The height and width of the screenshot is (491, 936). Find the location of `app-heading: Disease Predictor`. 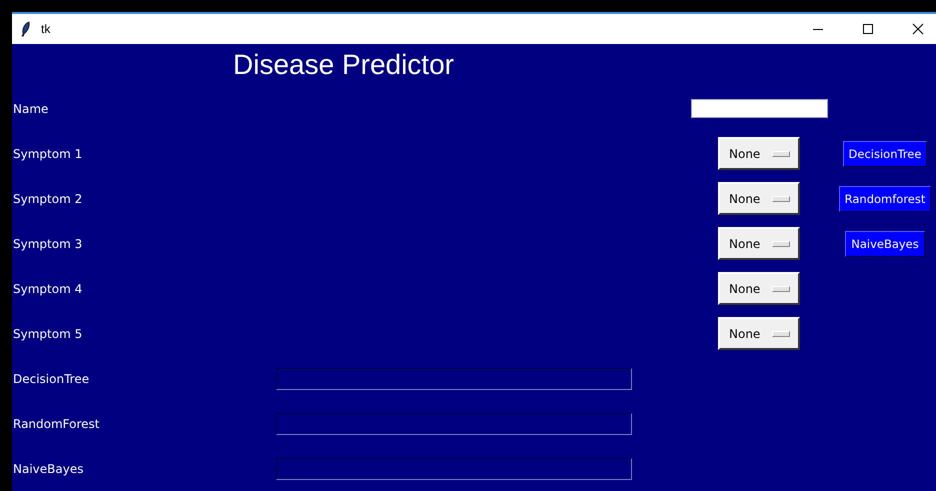

app-heading: Disease Predictor is located at coordinates (343, 65).